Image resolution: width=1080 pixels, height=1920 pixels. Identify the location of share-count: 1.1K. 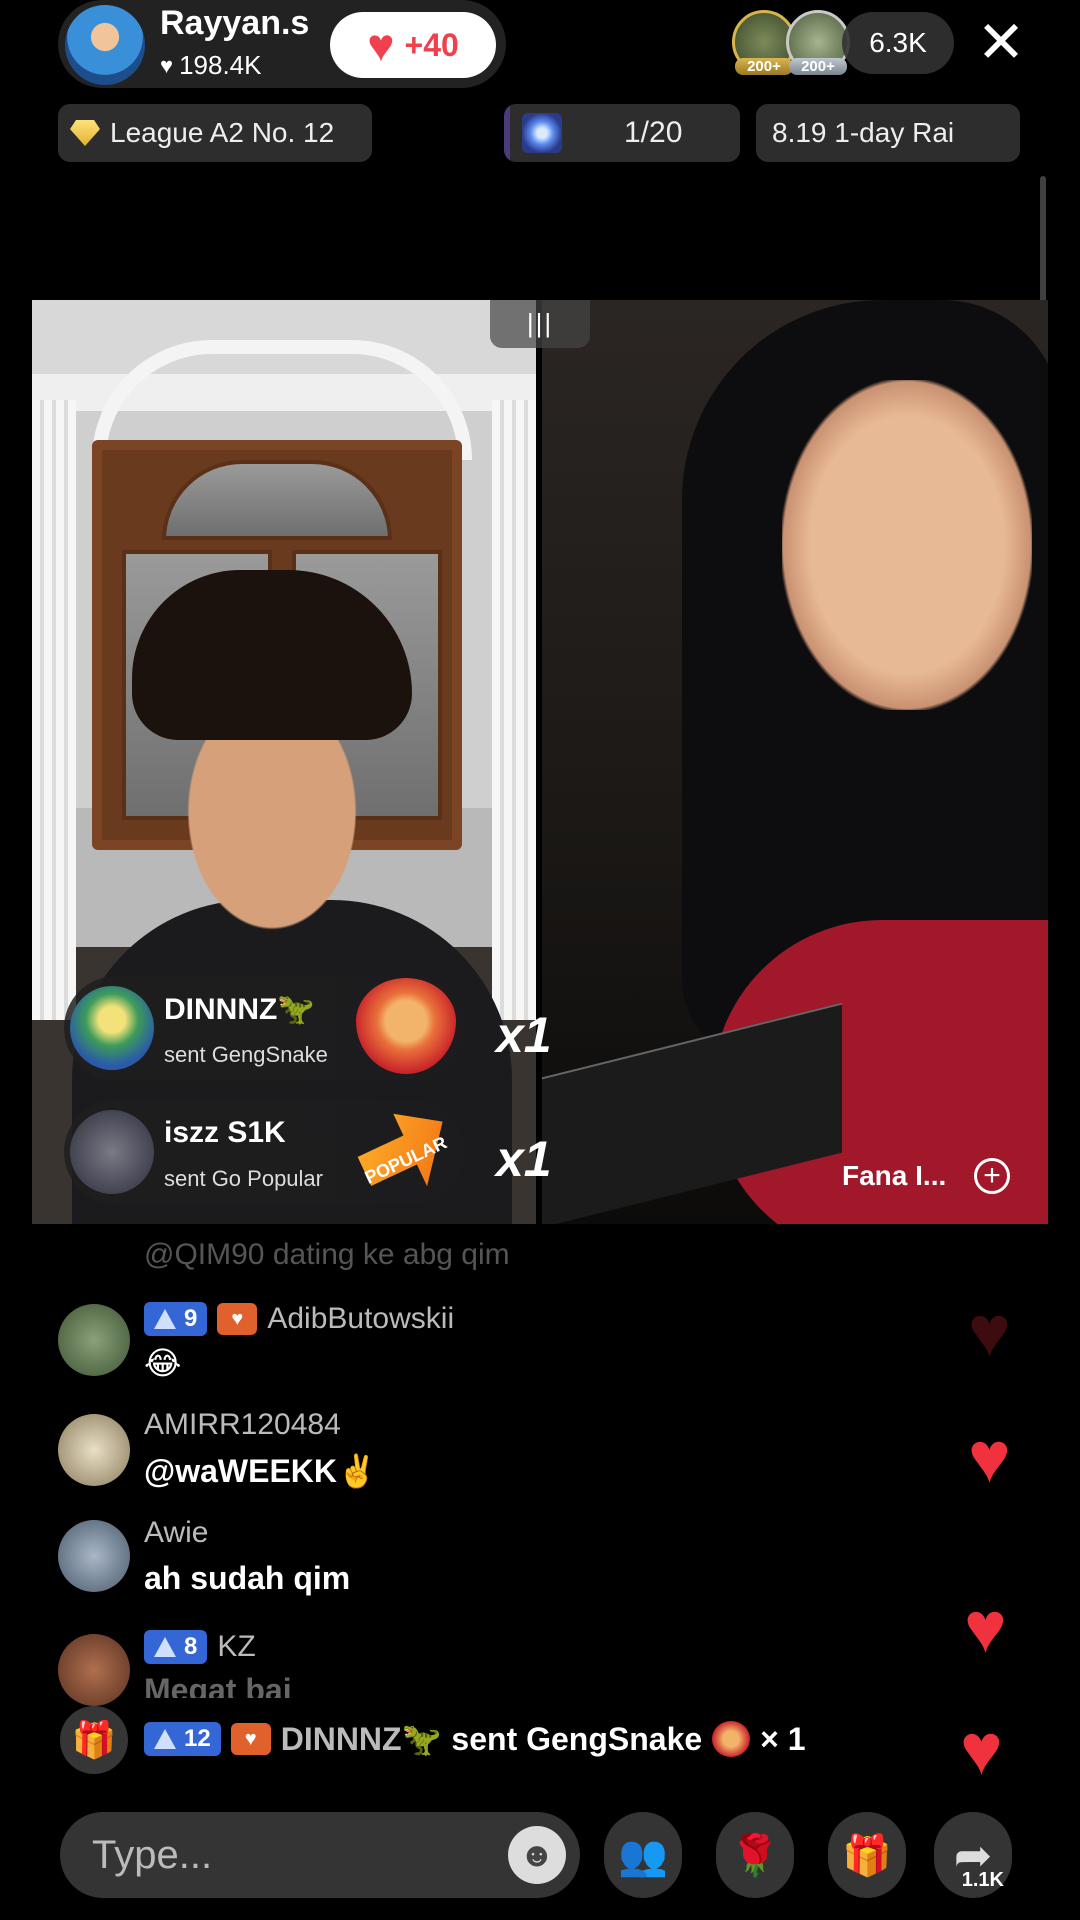
(982, 1880).